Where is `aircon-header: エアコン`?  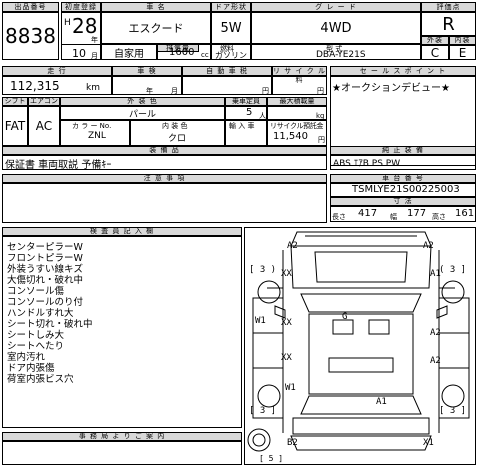 aircon-header: エアコン is located at coordinates (44, 101).